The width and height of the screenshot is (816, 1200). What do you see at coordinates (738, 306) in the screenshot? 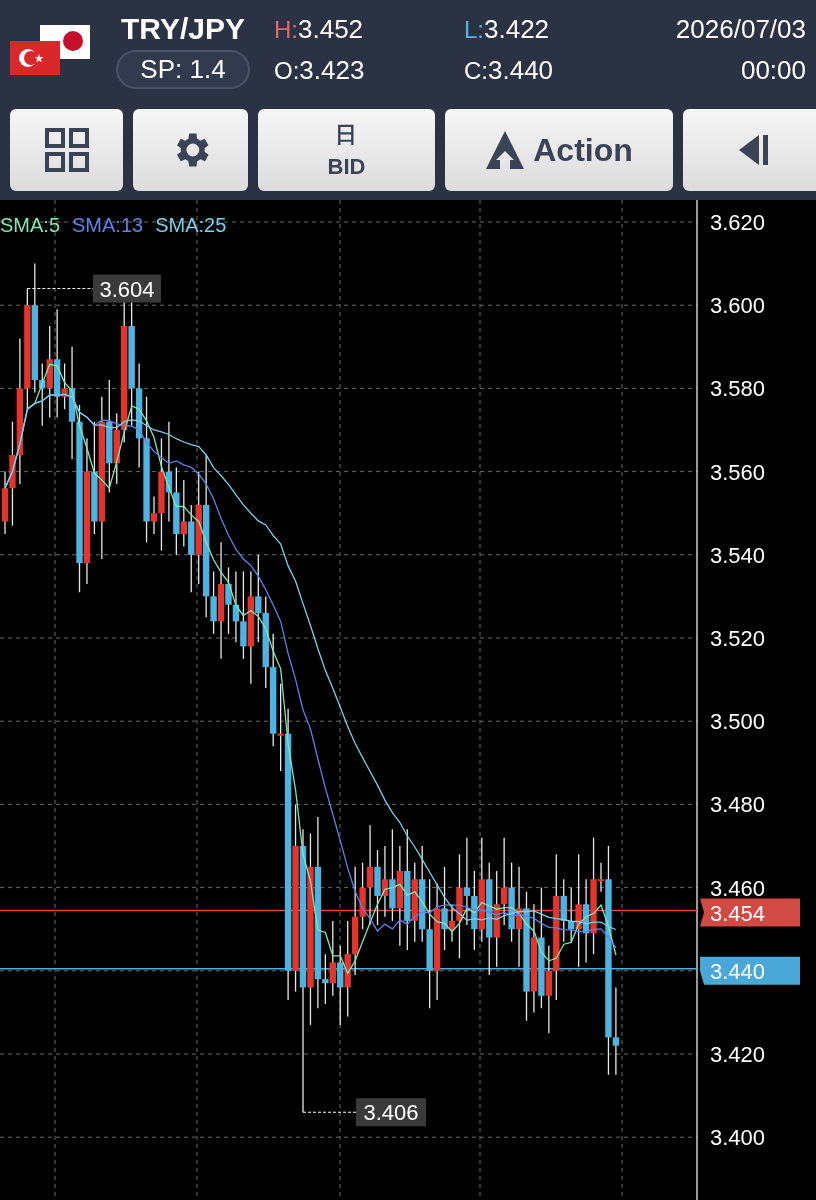
I see `price-axis-label: 3.600` at bounding box center [738, 306].